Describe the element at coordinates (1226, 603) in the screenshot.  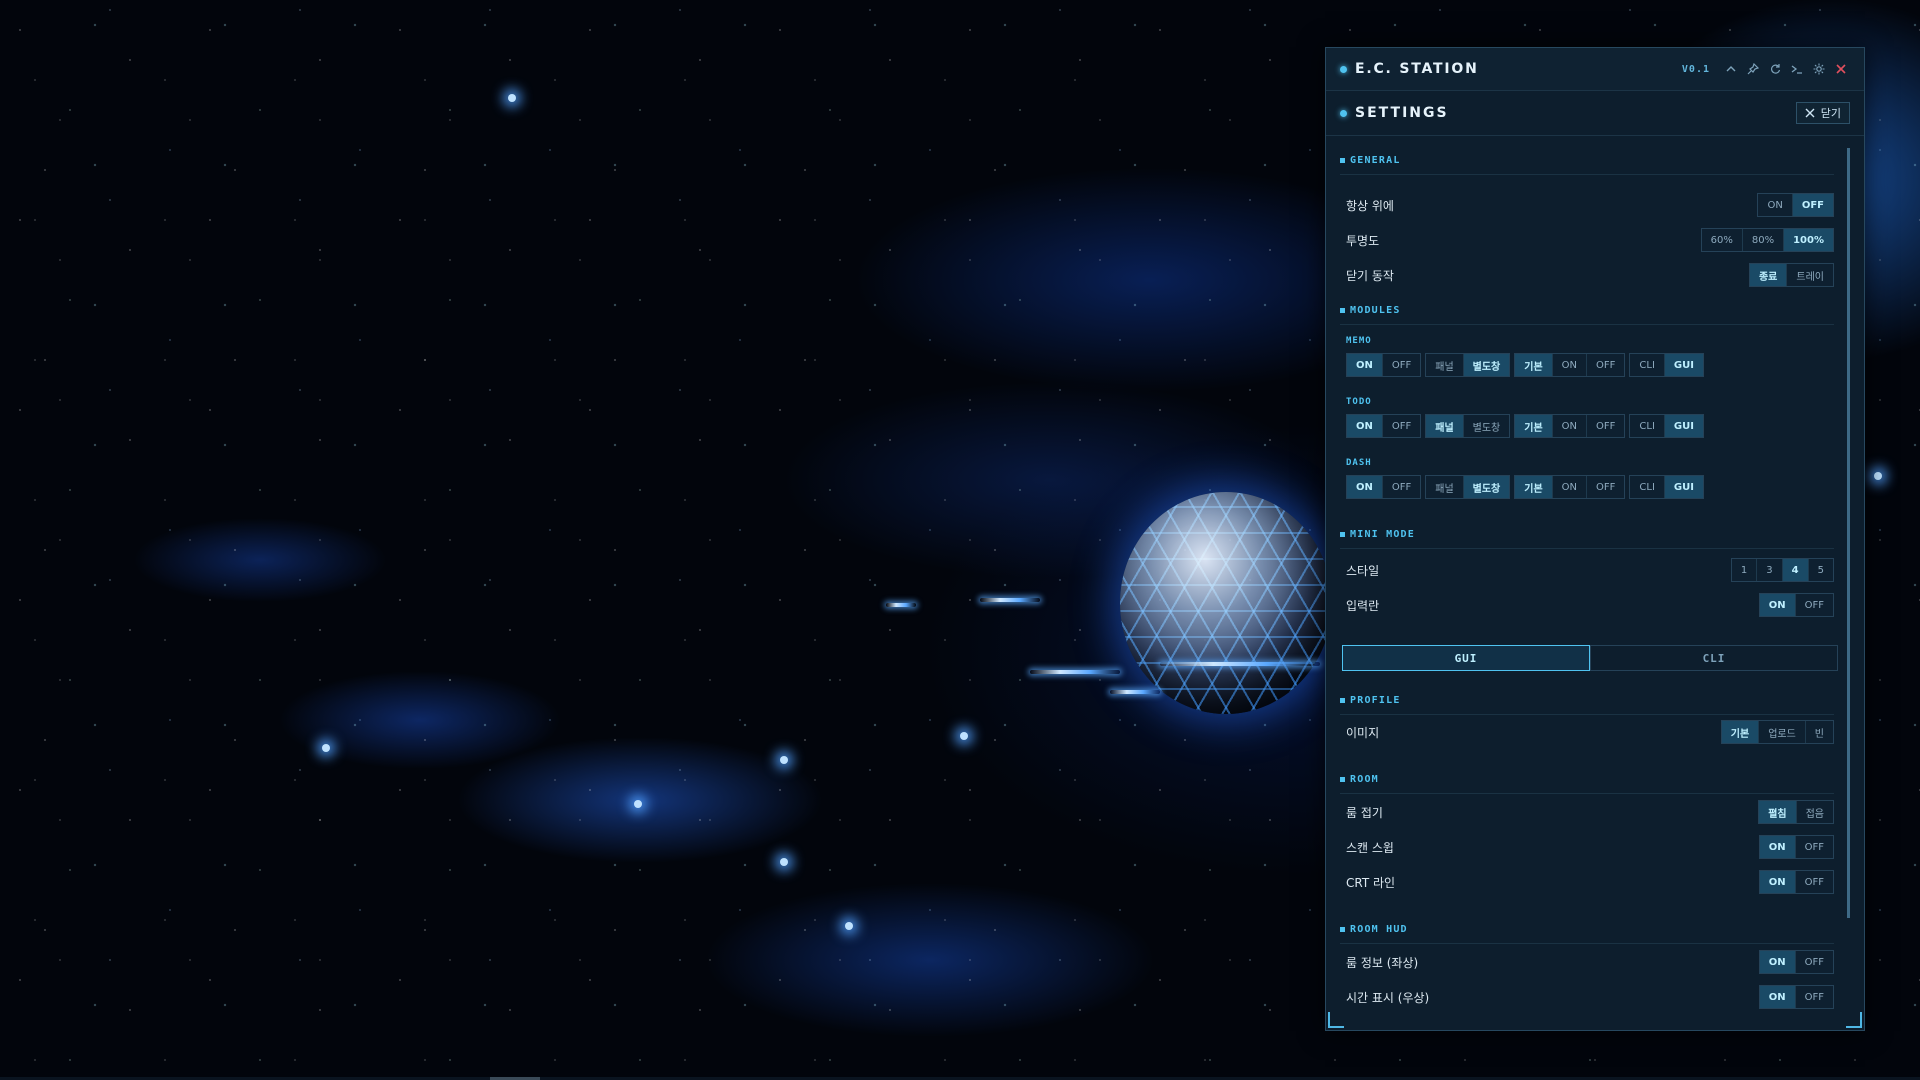
I see `planet-sphere` at that location.